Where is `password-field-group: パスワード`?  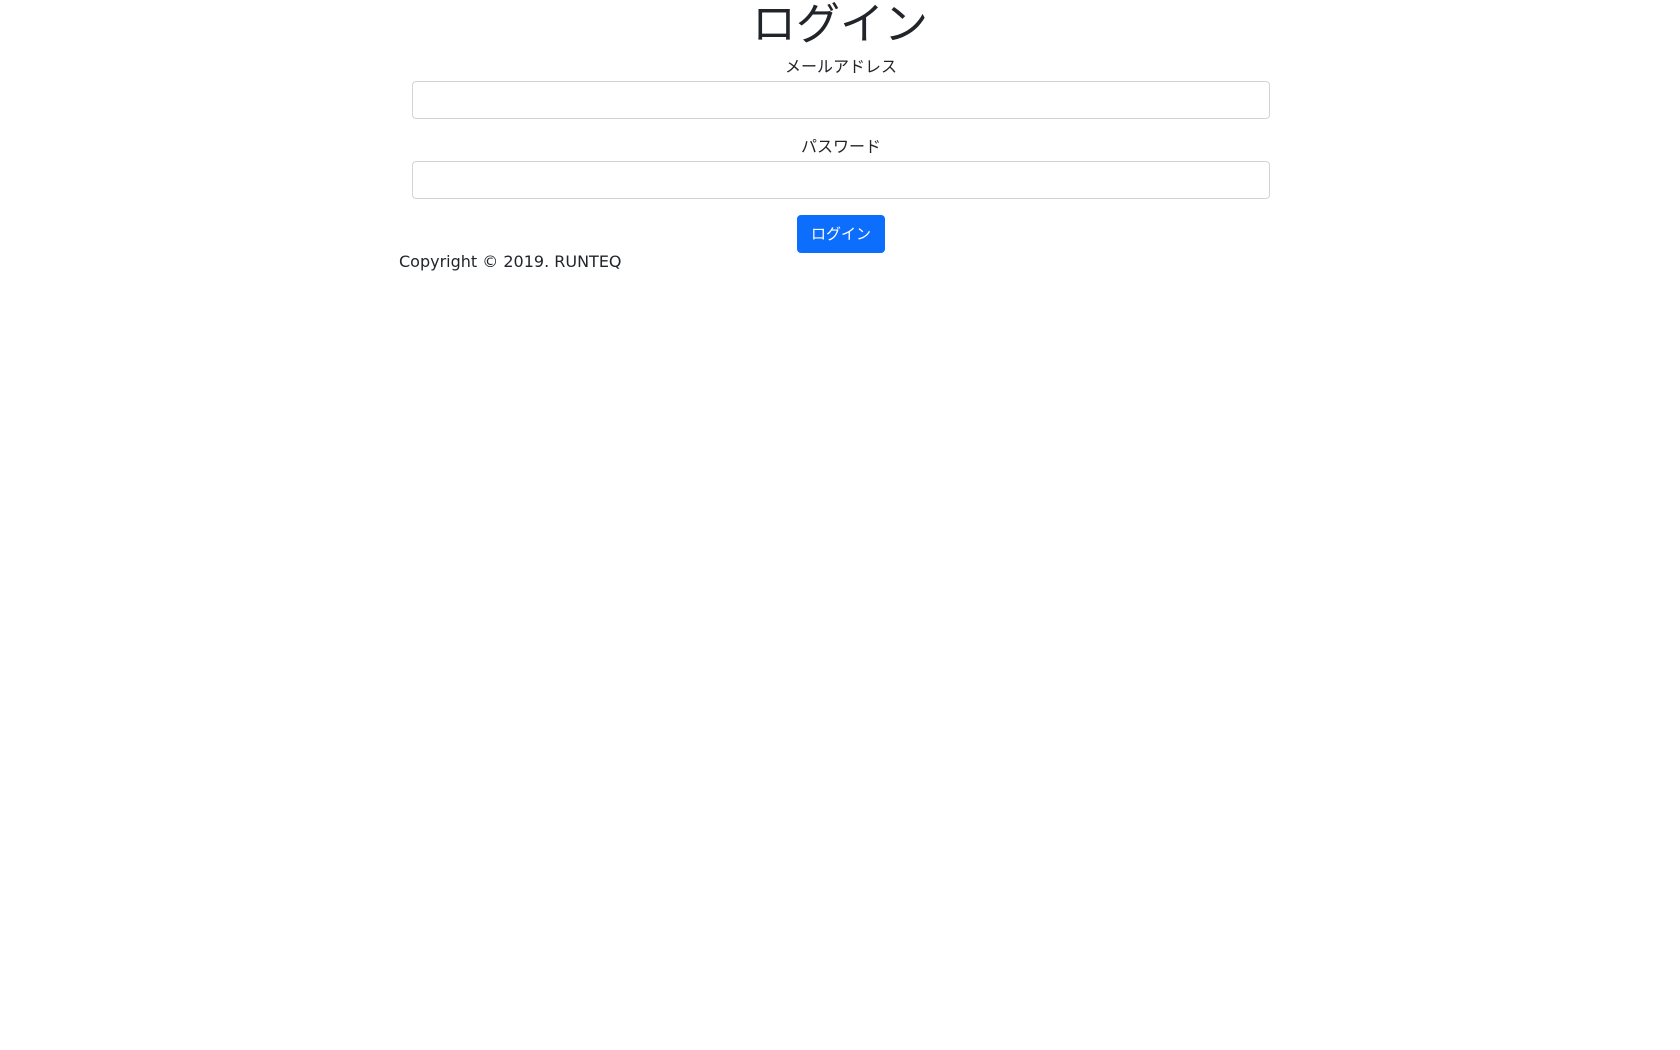
password-field-group: パスワード is located at coordinates (841, 167).